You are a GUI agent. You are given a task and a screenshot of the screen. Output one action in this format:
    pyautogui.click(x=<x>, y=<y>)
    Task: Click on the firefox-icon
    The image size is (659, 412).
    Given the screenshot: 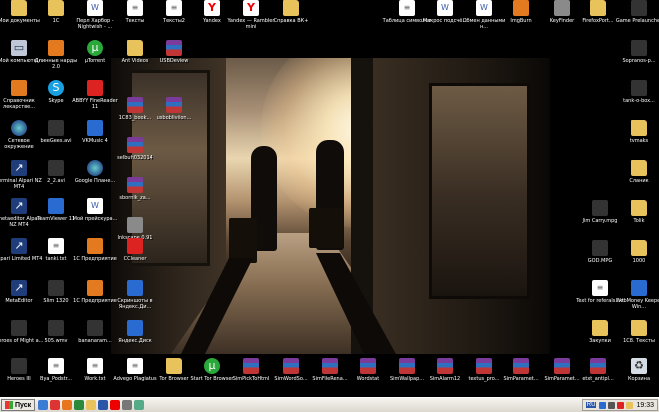 What is the action you would take?
    pyautogui.click(x=67, y=405)
    